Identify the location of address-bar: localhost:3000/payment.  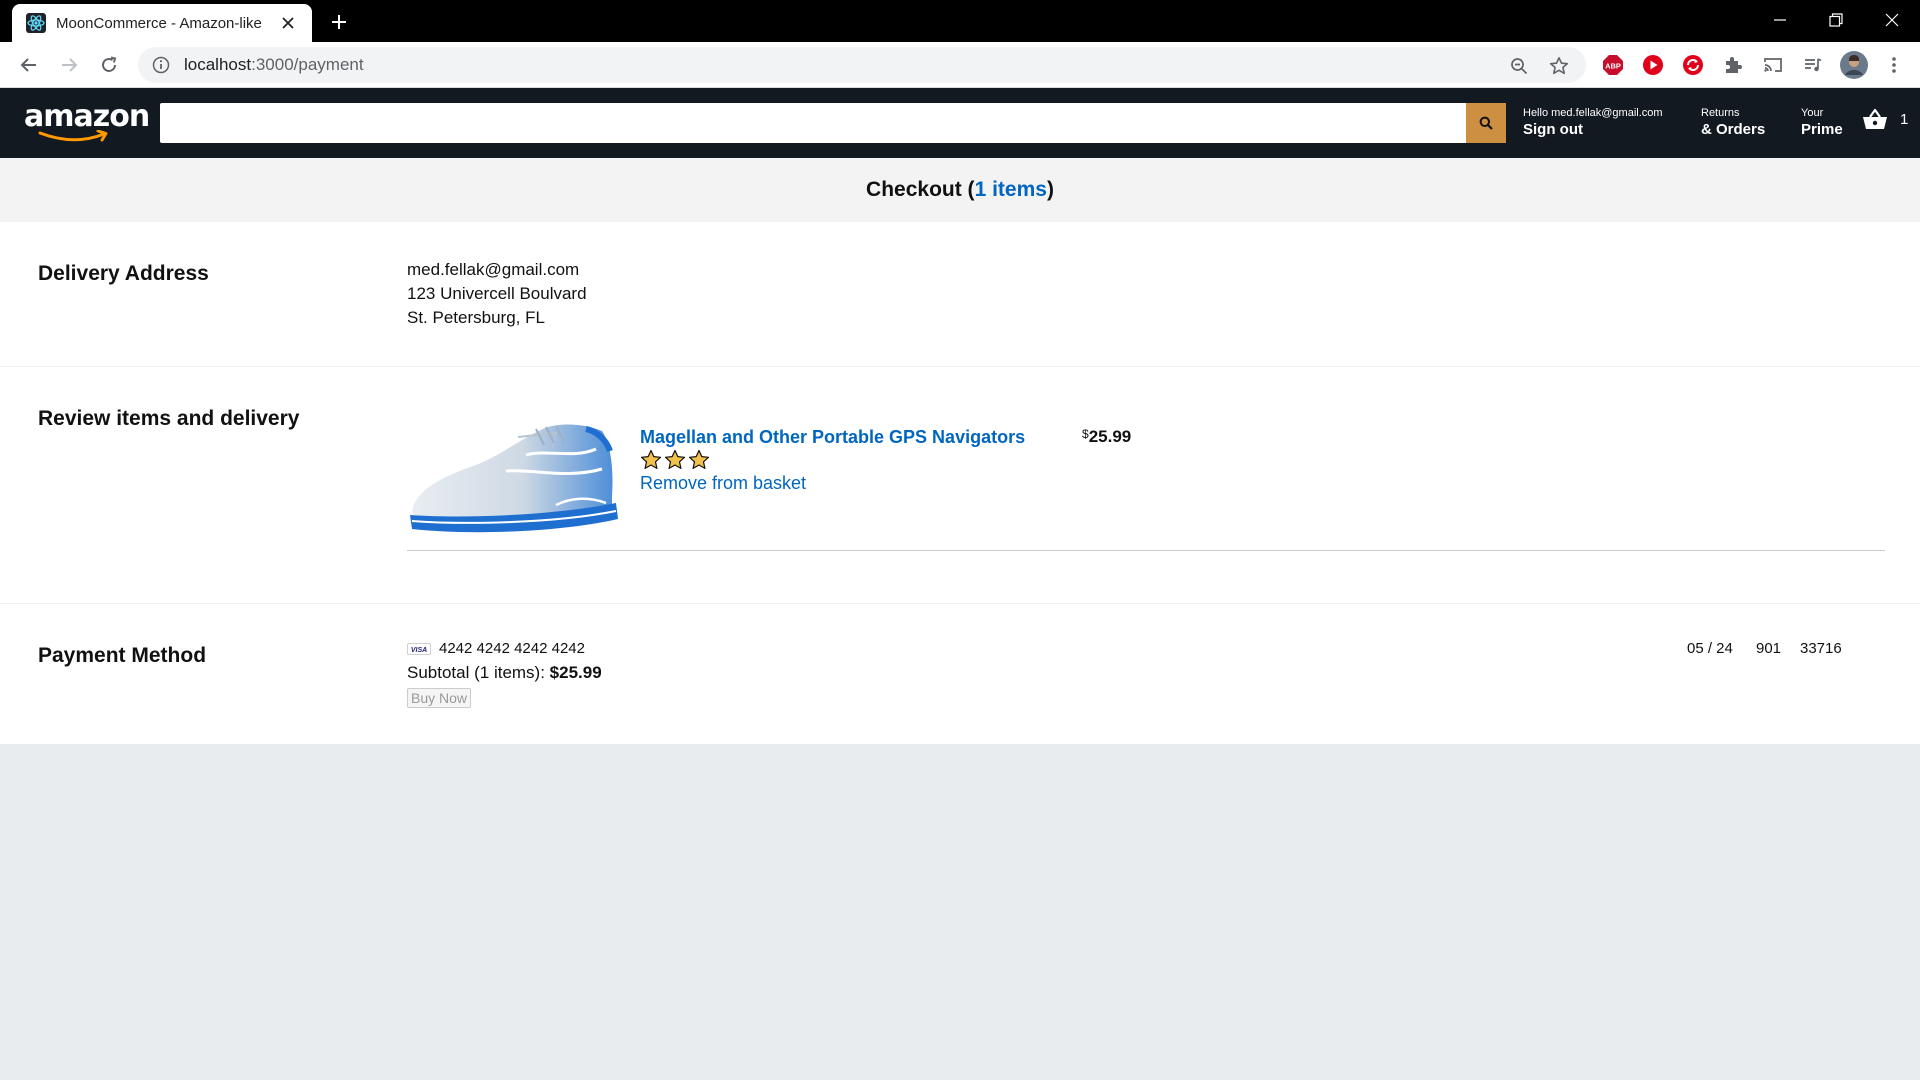
(862, 65).